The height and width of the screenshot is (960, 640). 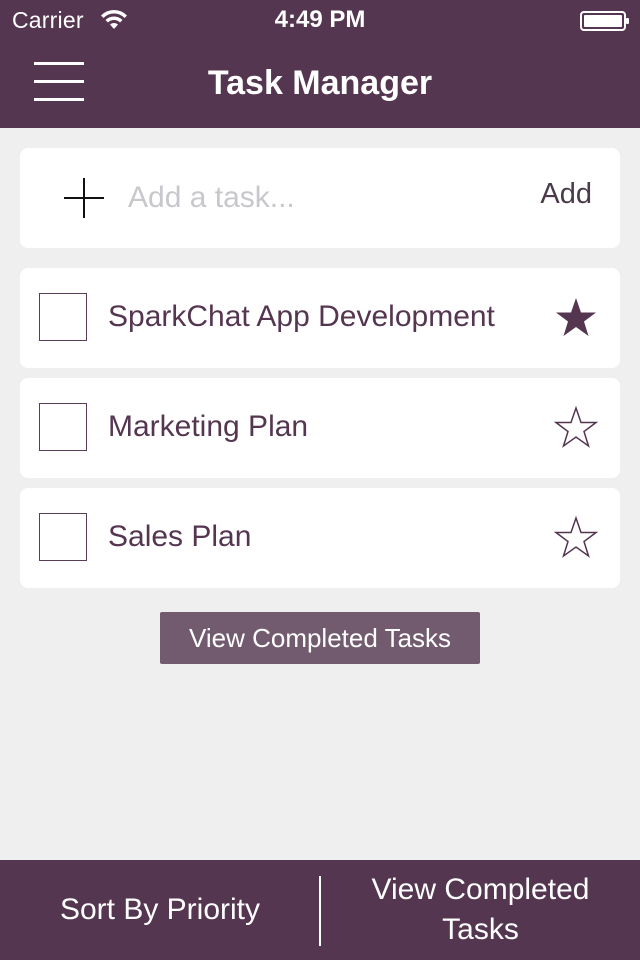 I want to click on task-title: Marketing Plan, so click(x=208, y=426).